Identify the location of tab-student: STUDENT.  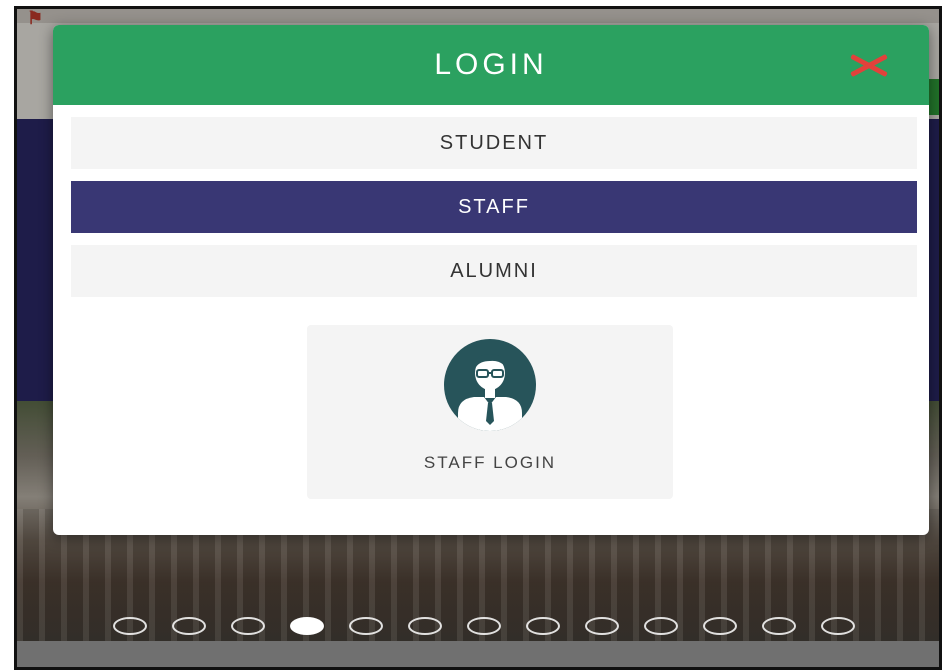
(494, 143).